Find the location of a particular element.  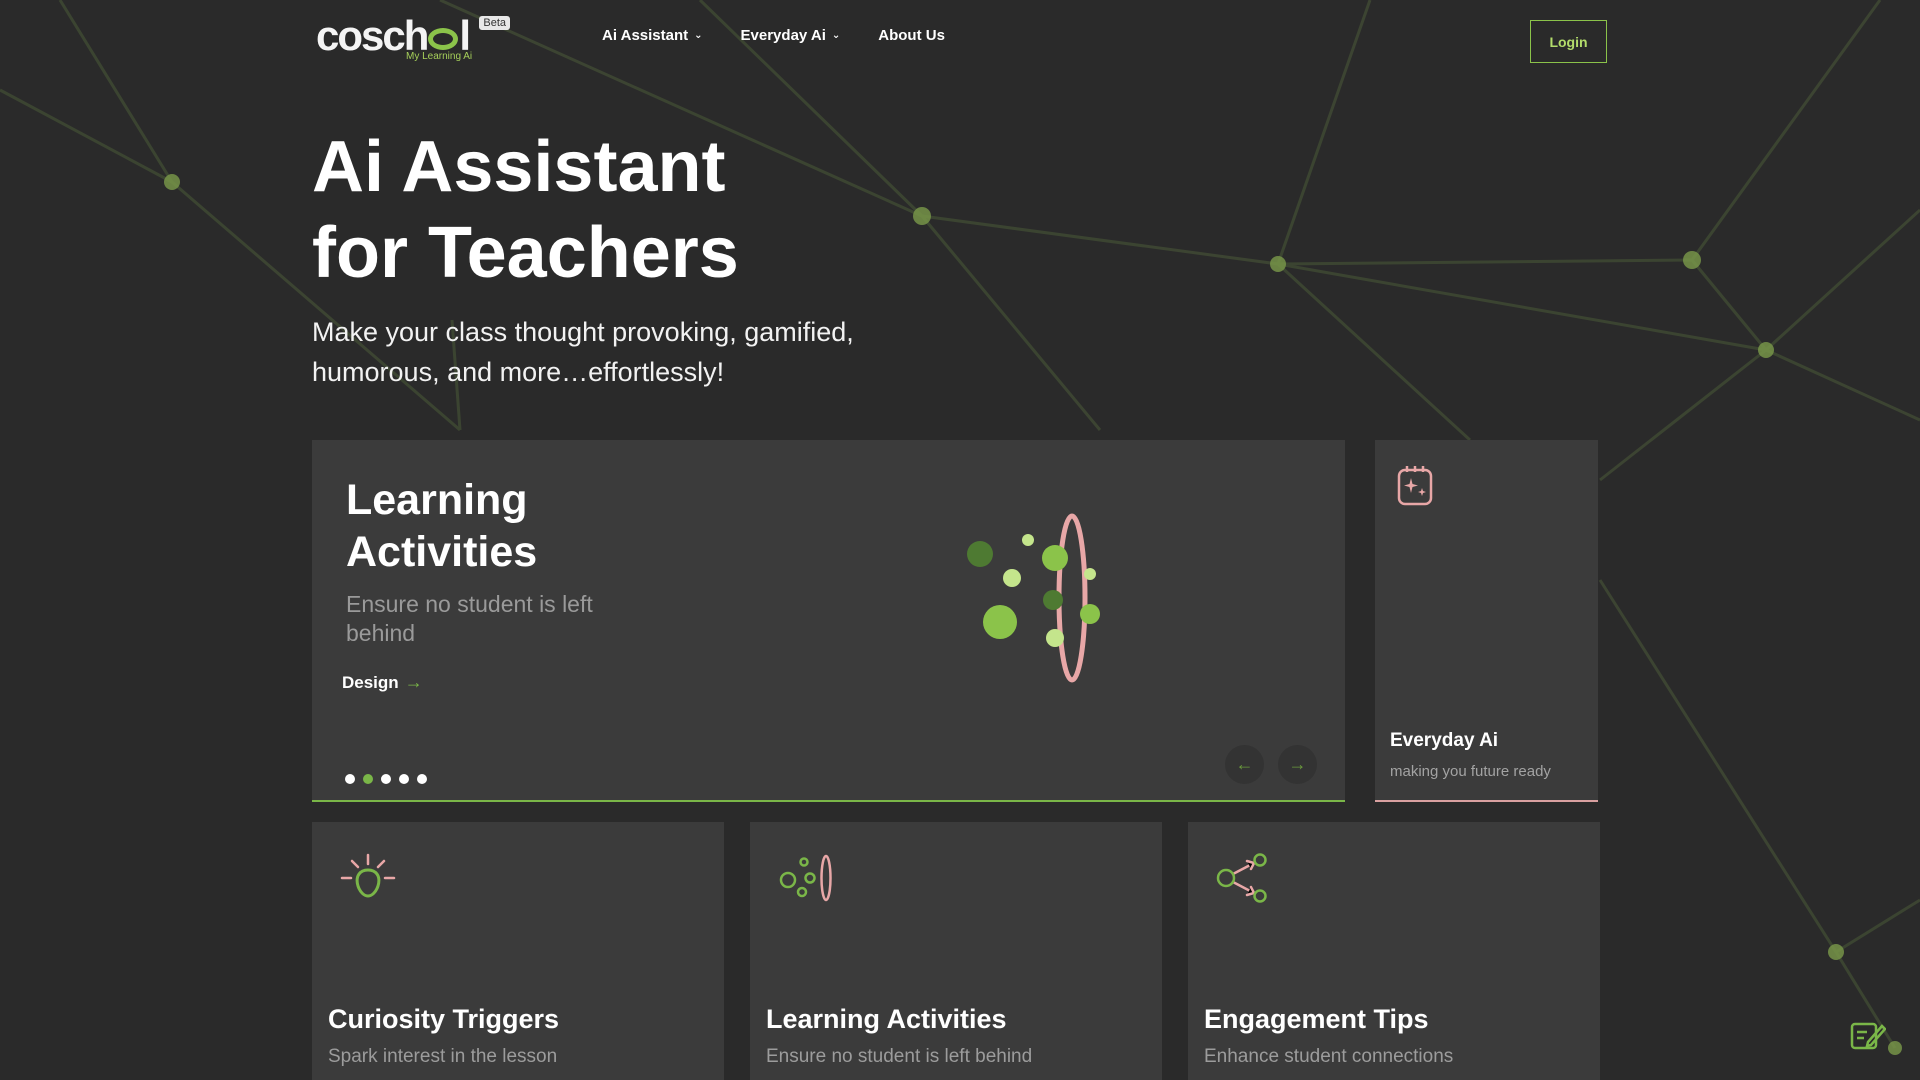

hero-title-line2: for Teachers is located at coordinates (525, 253).